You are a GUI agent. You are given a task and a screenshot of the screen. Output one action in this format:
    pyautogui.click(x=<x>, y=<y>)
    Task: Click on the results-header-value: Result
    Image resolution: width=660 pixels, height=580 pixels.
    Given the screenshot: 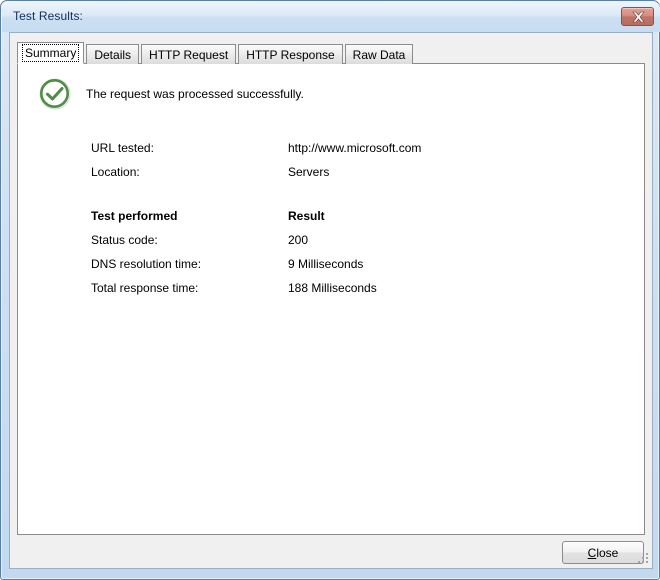 What is the action you would take?
    pyautogui.click(x=306, y=216)
    